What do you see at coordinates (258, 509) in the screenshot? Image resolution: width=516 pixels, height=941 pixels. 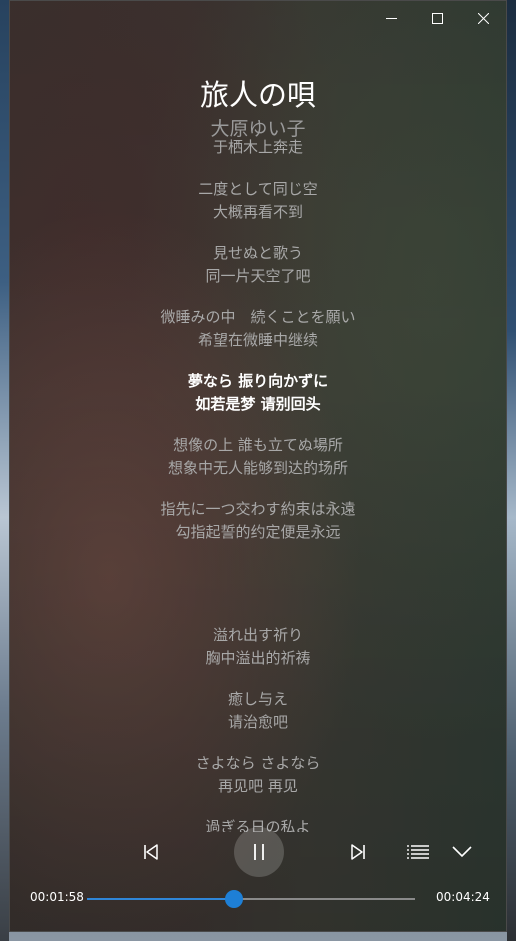 I see `lyric-line: 指先に一つ交わす約束は永遠` at bounding box center [258, 509].